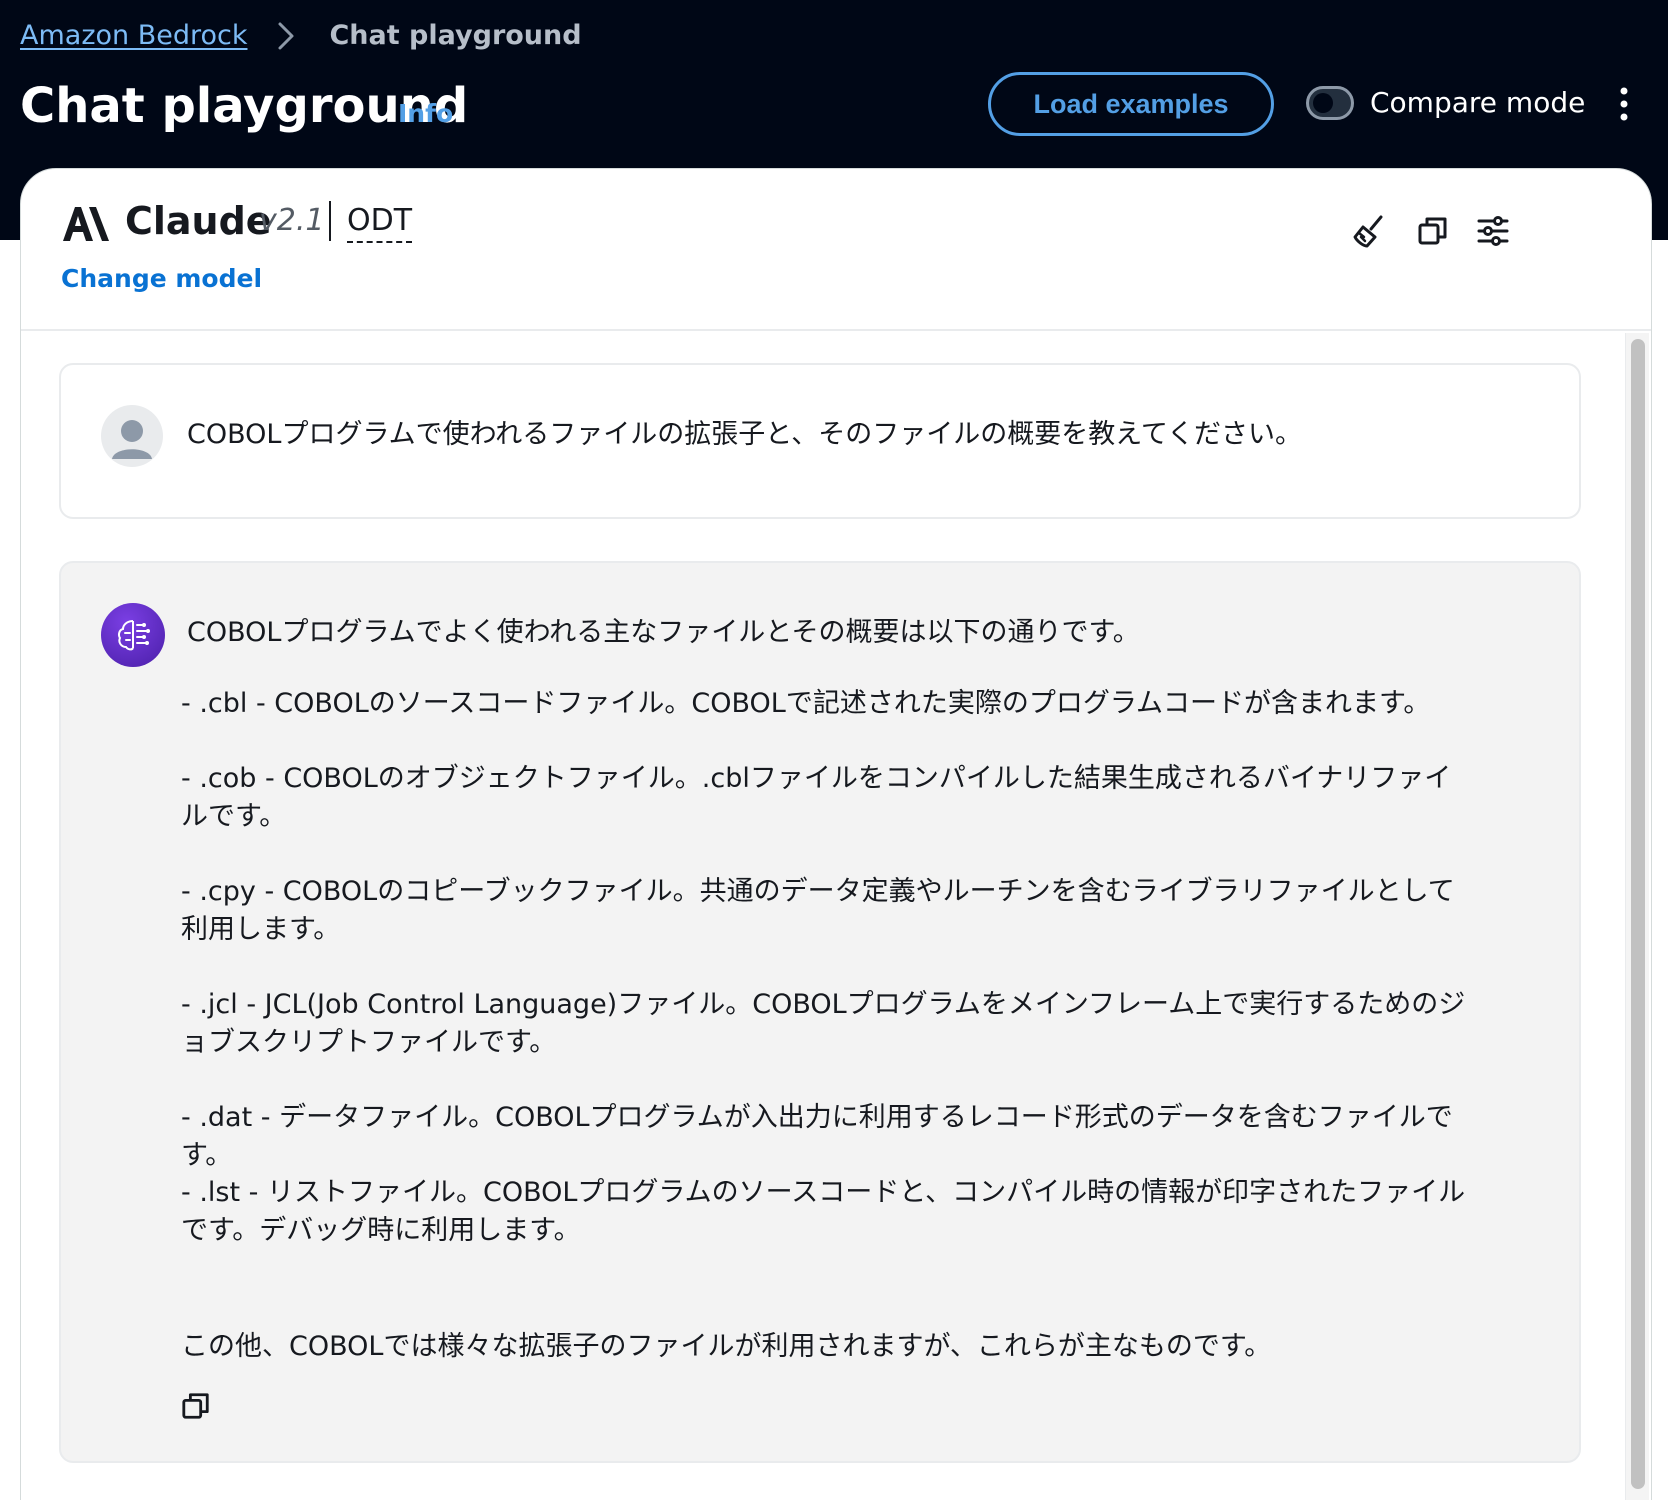 The image size is (1668, 1500). I want to click on toggle-knob, so click(1323, 103).